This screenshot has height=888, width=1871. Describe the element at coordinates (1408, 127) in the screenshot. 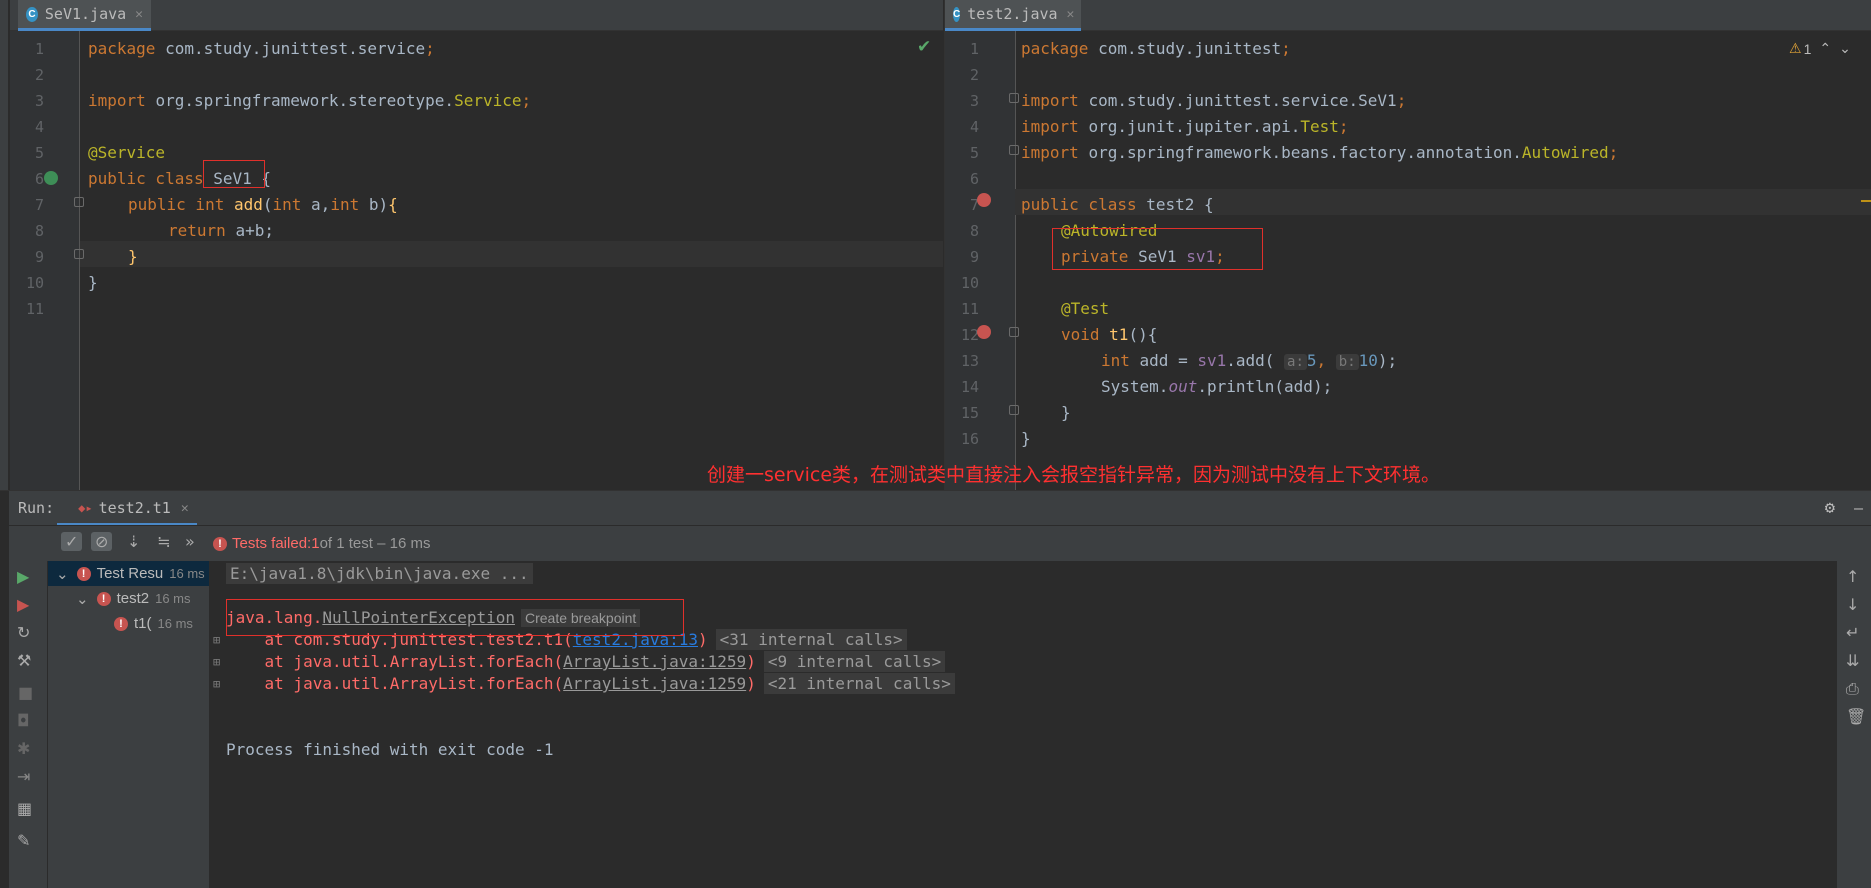

I see `code-line: 4 import org.junit.jupiter.api.Test;` at that location.